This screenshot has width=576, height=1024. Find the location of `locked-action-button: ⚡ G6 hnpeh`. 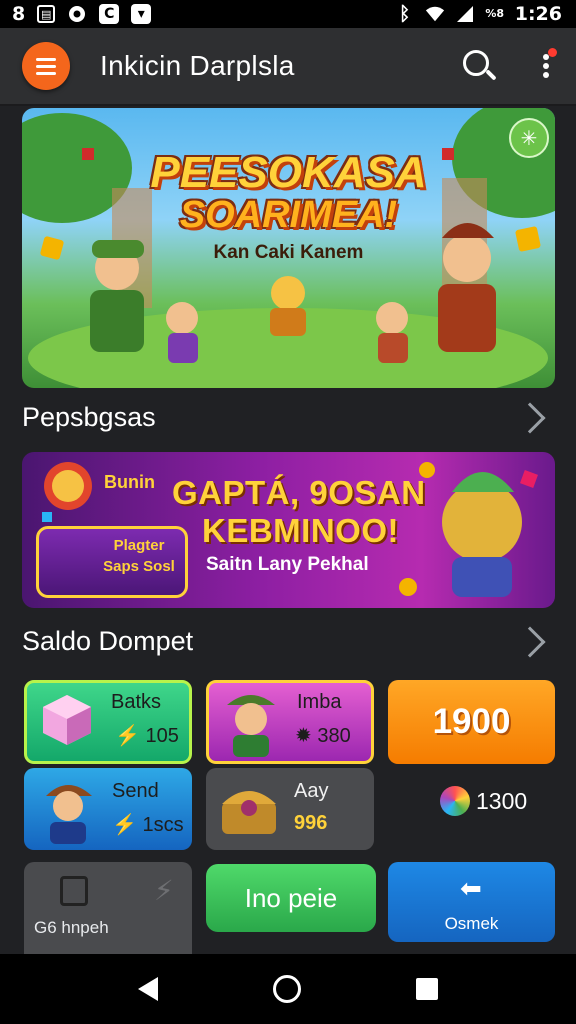

locked-action-button: ⚡ G6 hnpeh is located at coordinates (108, 908).